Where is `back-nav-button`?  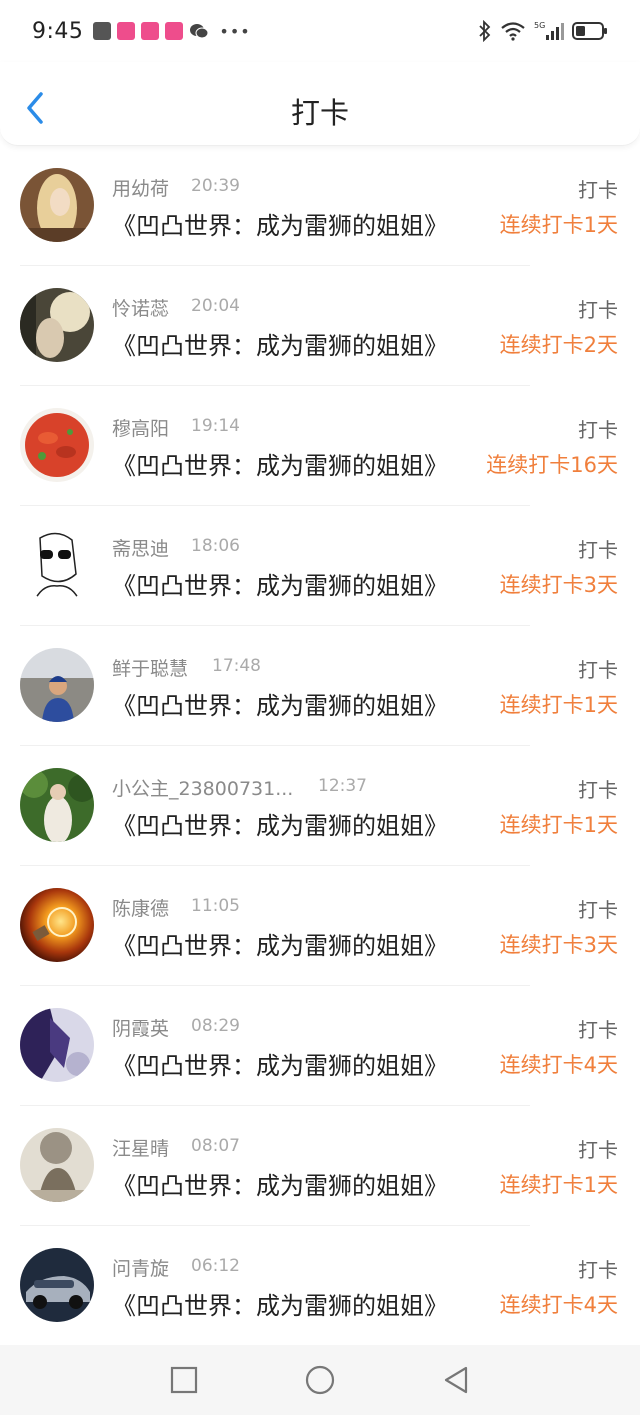 back-nav-button is located at coordinates (456, 1380).